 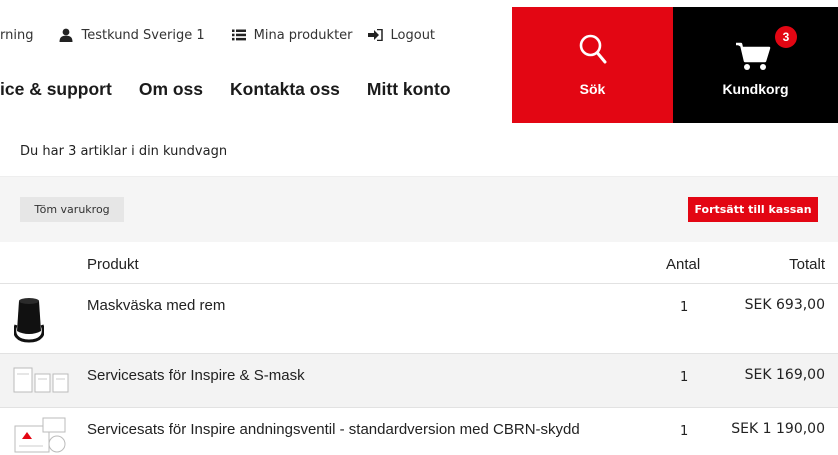 What do you see at coordinates (784, 375) in the screenshot?
I see `product-total: SEK 169,00` at bounding box center [784, 375].